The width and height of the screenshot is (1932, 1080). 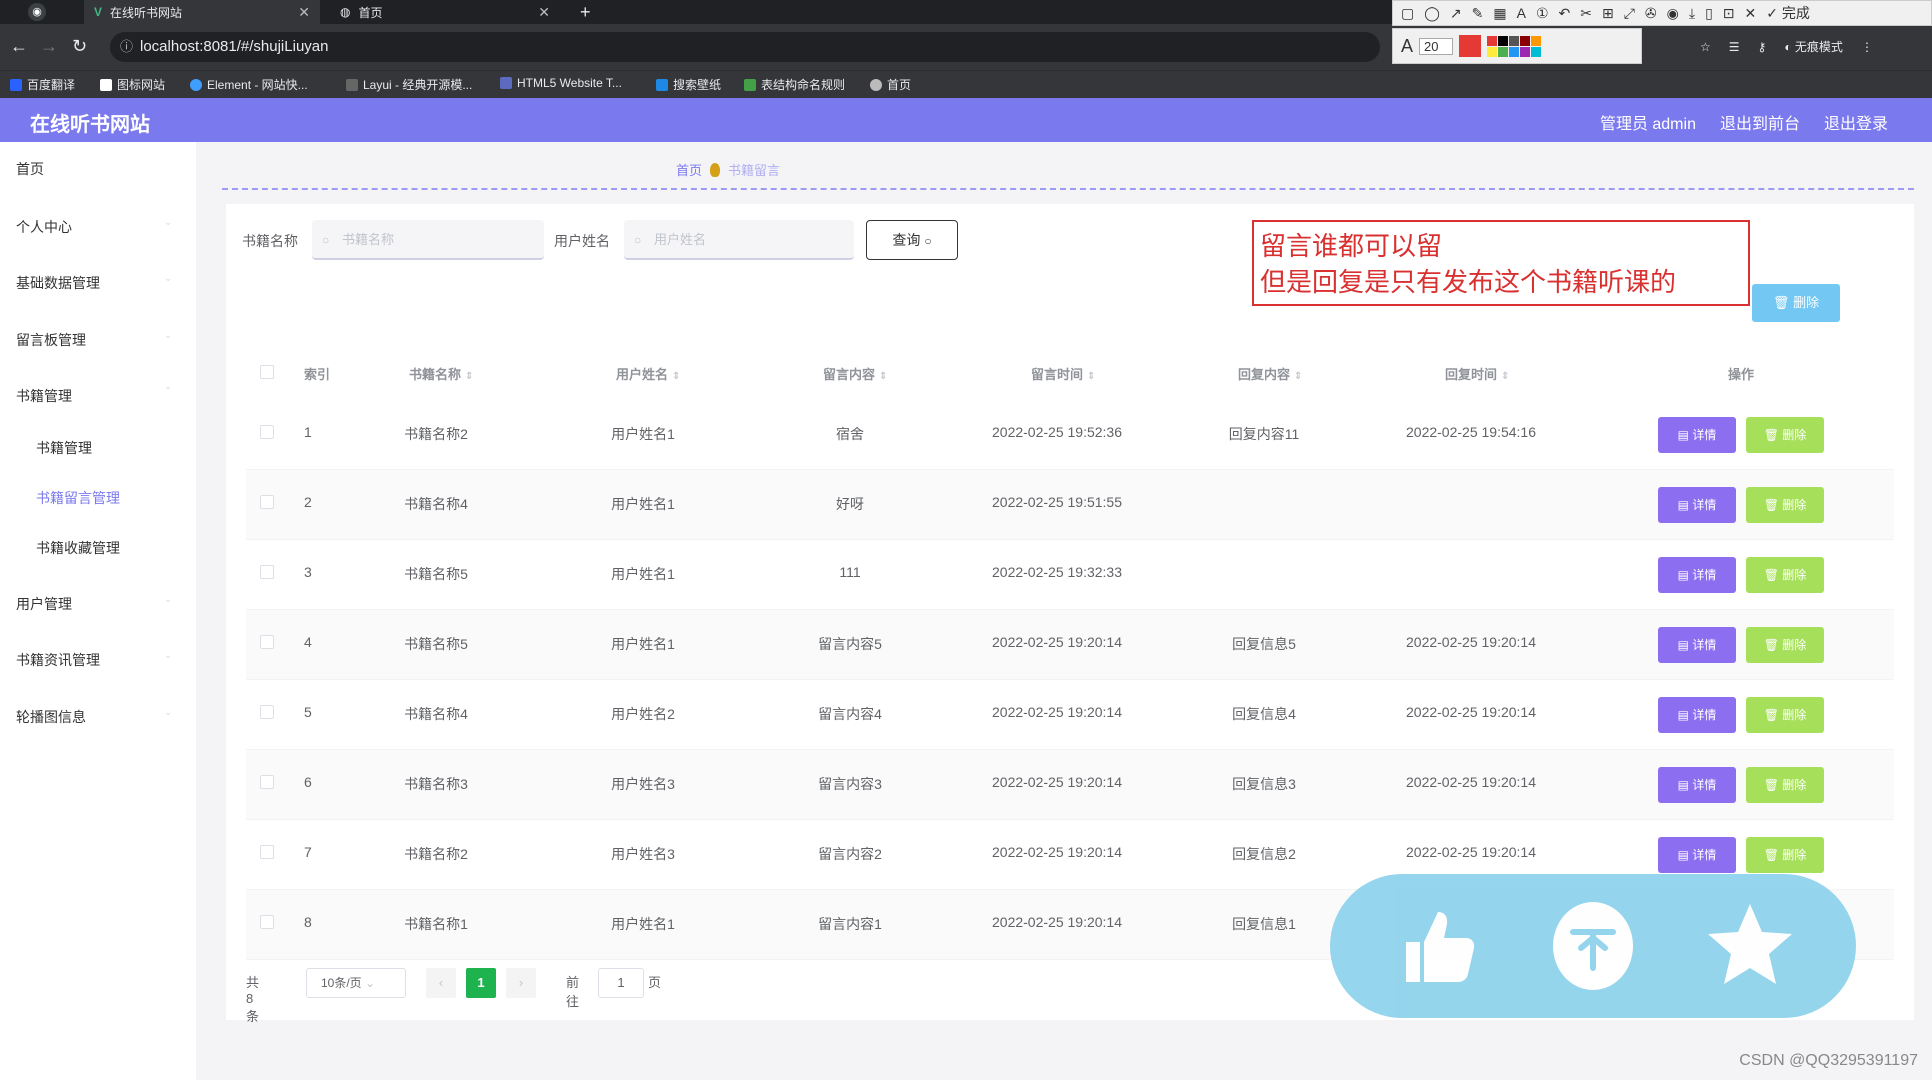 I want to click on bookmark-item: 图标网站, so click(x=132, y=84).